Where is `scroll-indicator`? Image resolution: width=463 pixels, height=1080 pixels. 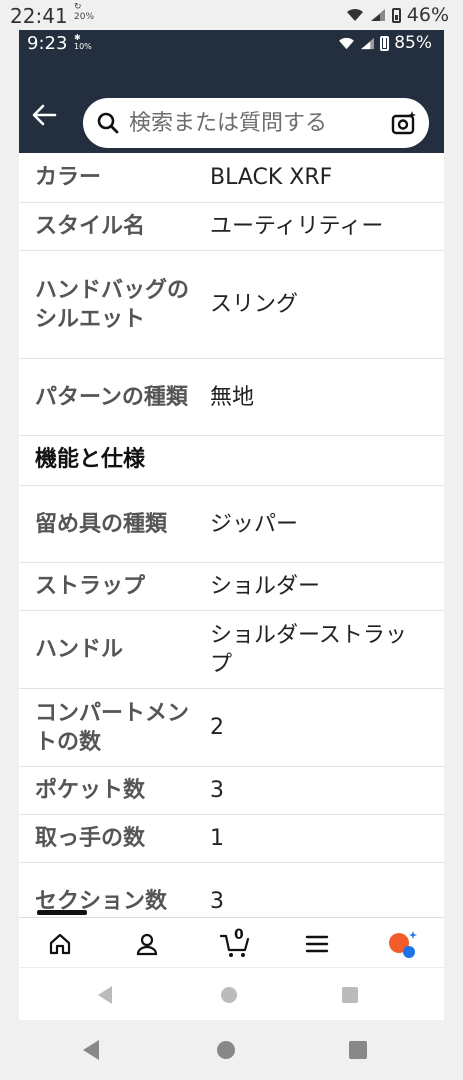
scroll-indicator is located at coordinates (62, 912).